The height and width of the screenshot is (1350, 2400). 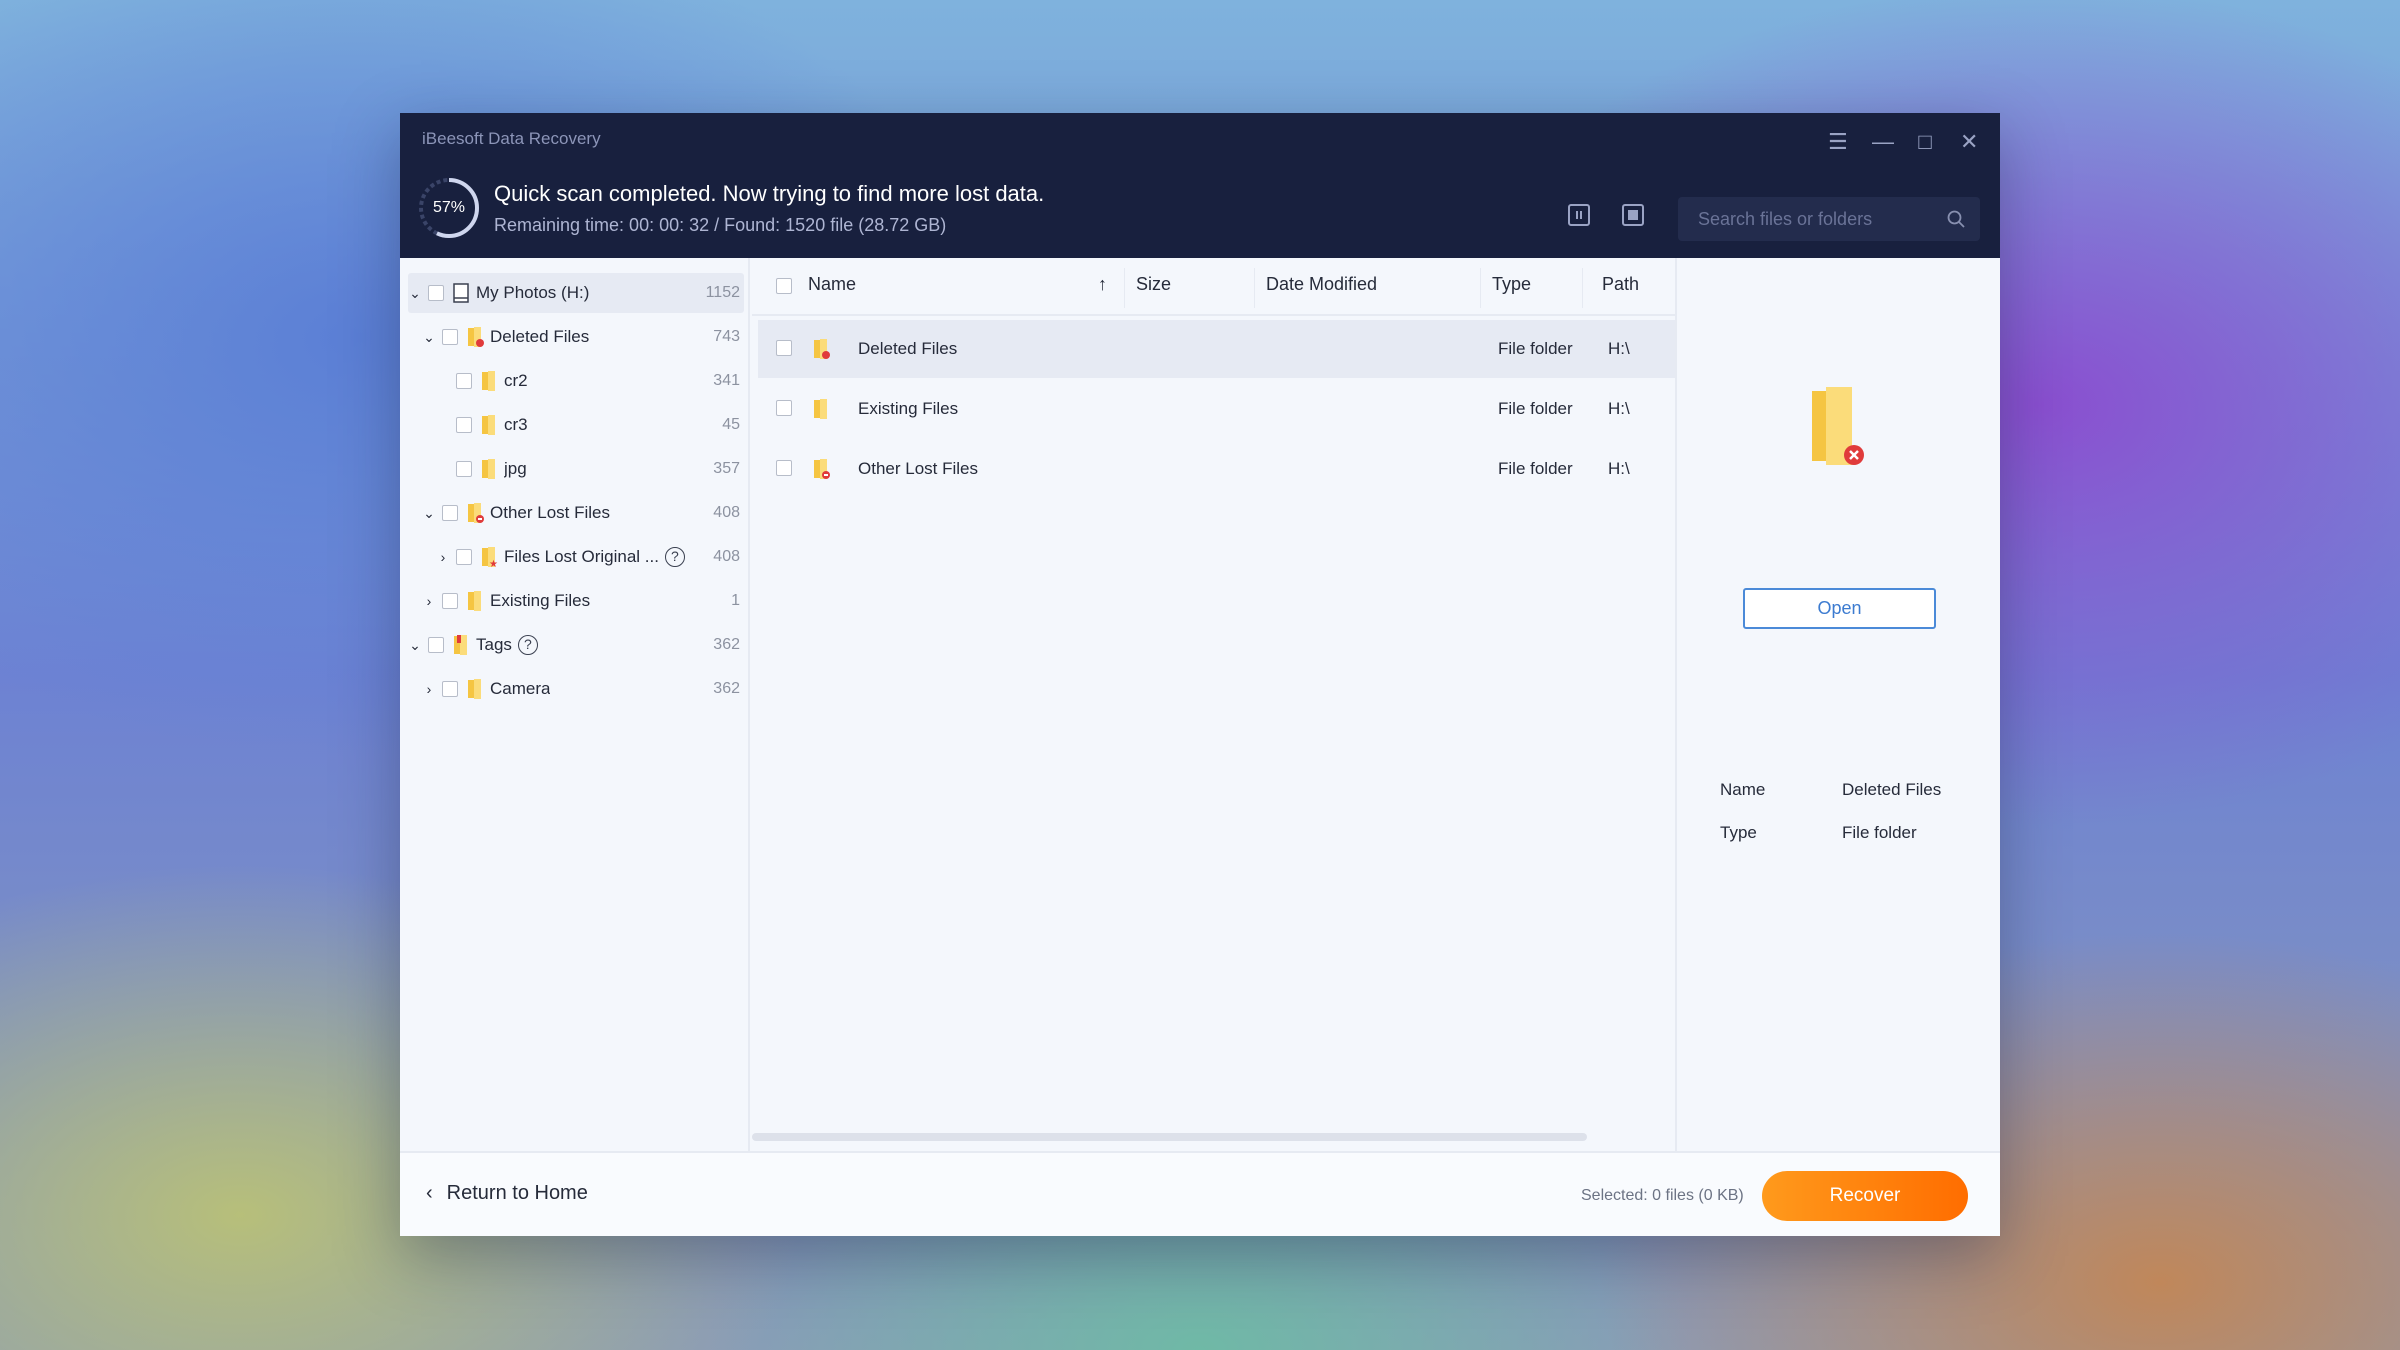 I want to click on pause-icon, so click(x=1579, y=215).